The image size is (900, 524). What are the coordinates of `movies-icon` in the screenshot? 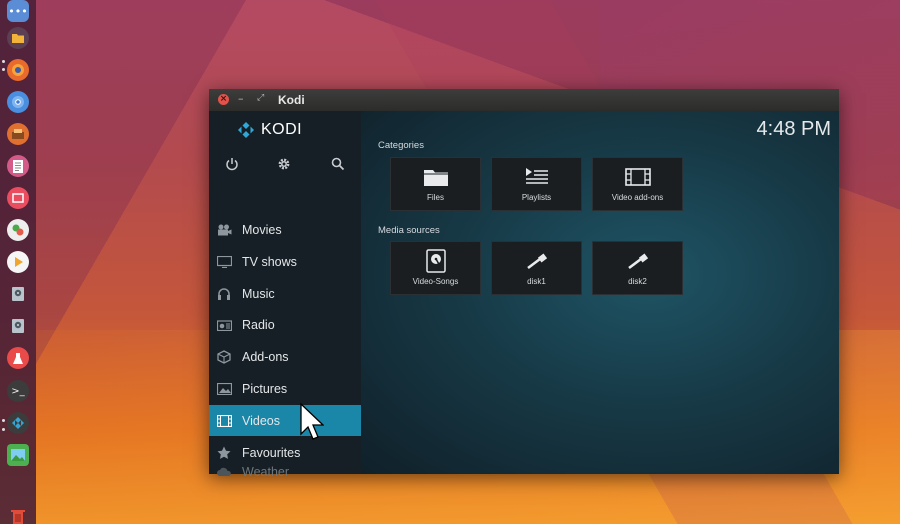 It's located at (224, 230).